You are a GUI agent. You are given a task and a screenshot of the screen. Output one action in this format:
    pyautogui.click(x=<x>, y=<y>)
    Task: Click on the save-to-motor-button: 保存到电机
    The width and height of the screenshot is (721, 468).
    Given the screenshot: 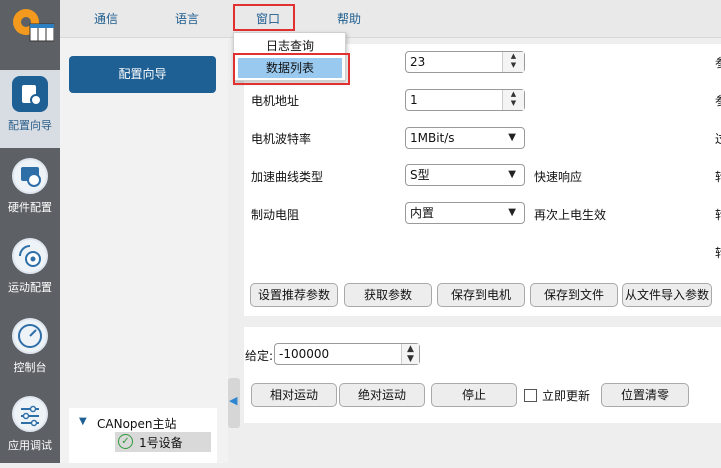 What is the action you would take?
    pyautogui.click(x=481, y=295)
    